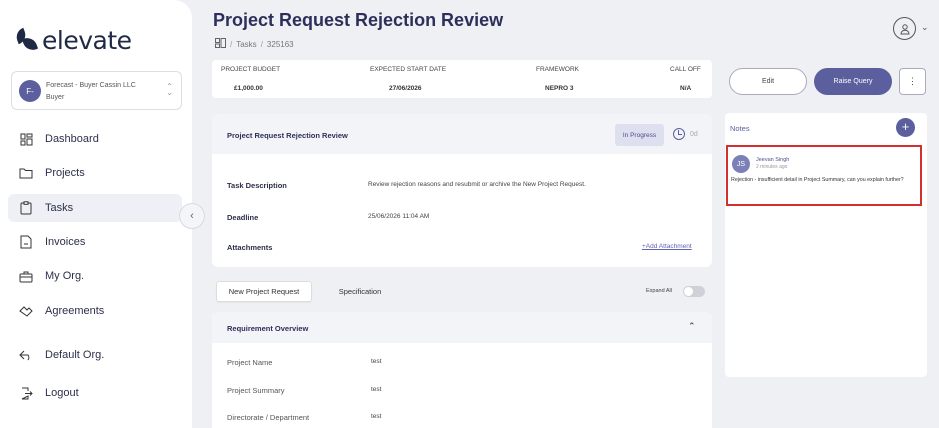 Image resolution: width=939 pixels, height=428 pixels. What do you see at coordinates (26, 242) in the screenshot?
I see `invoice-icon` at bounding box center [26, 242].